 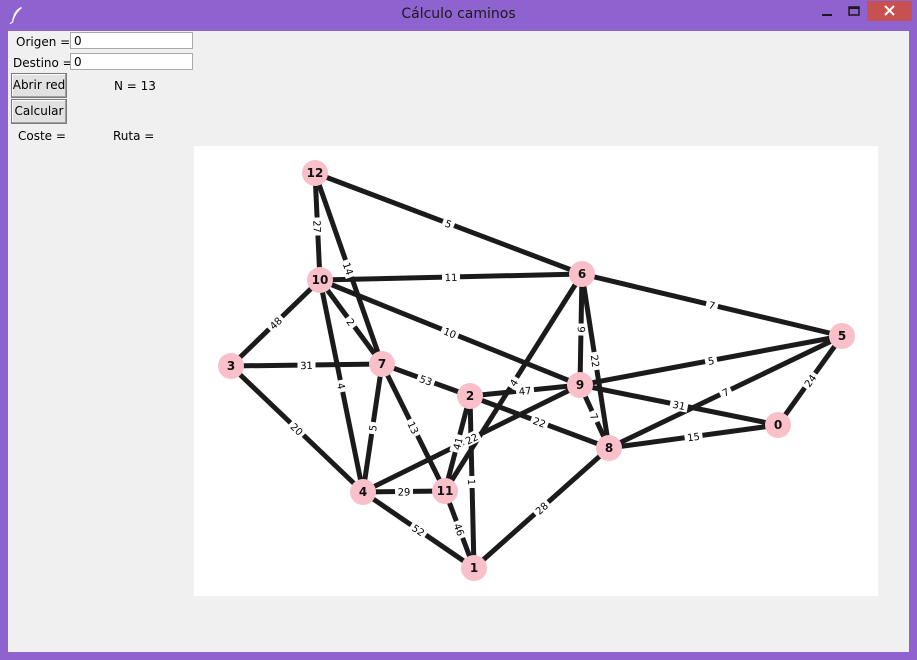 I want to click on maximize-button, so click(x=854, y=11).